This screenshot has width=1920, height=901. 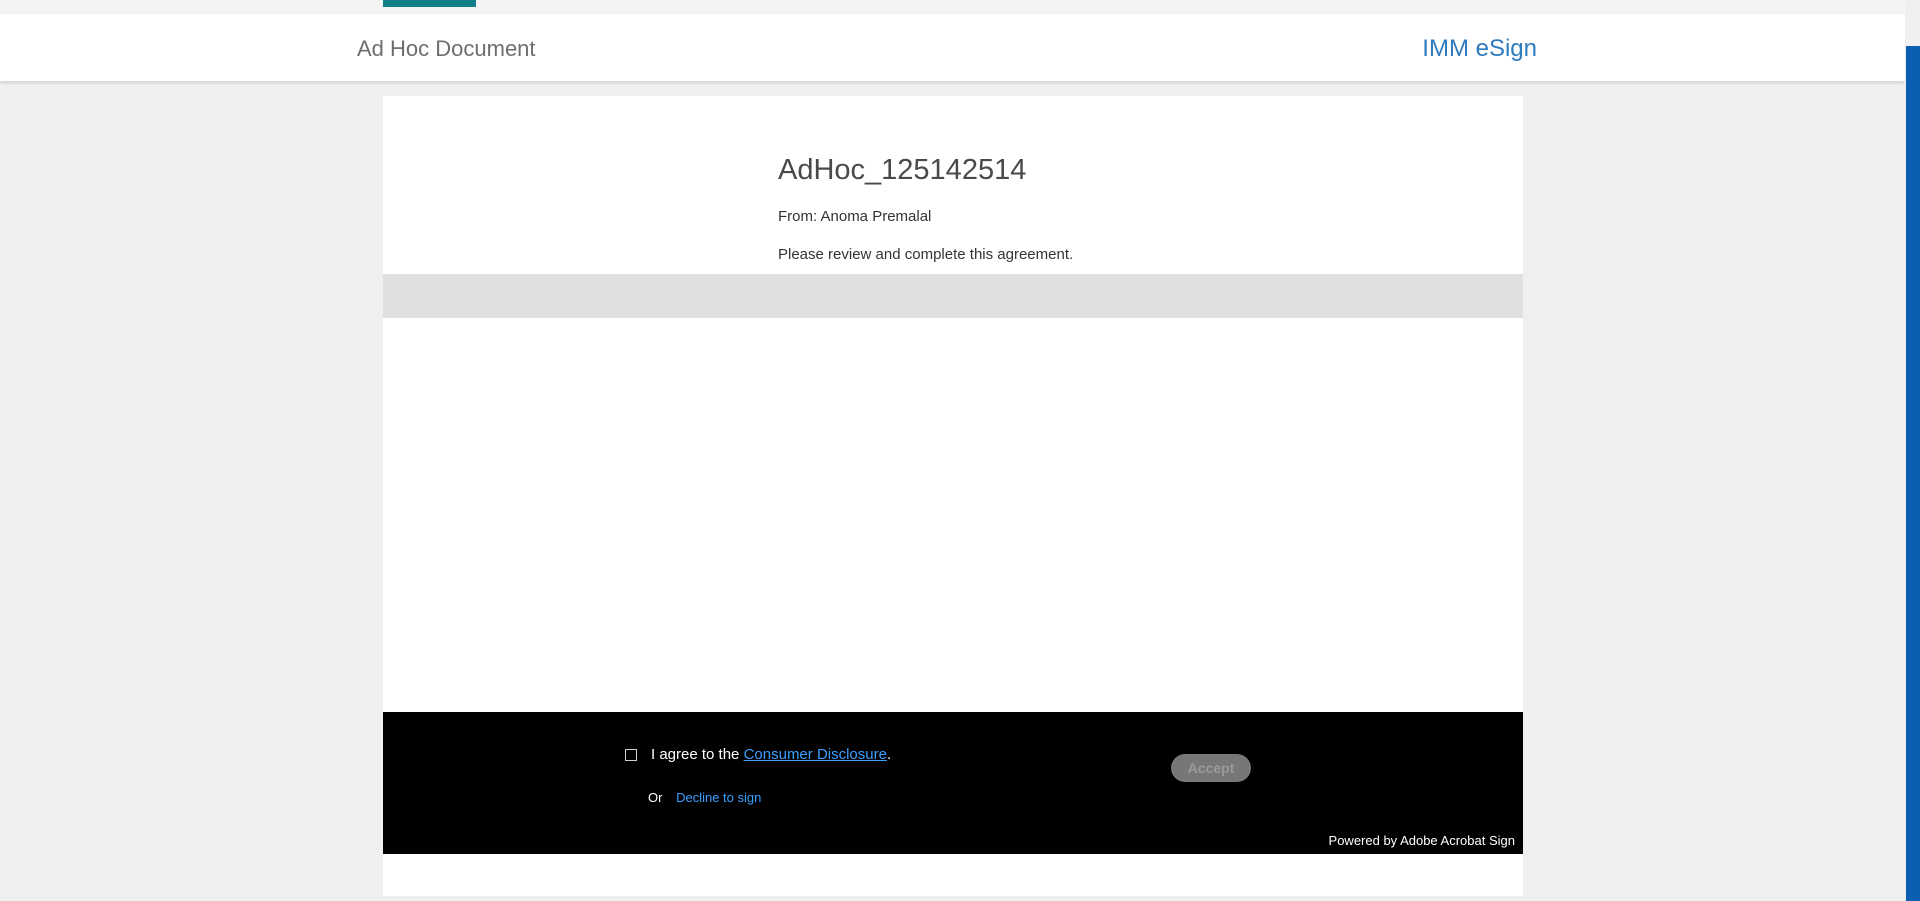 I want to click on agree-row: I agree to the Consumer Disclosure ., so click(x=758, y=754).